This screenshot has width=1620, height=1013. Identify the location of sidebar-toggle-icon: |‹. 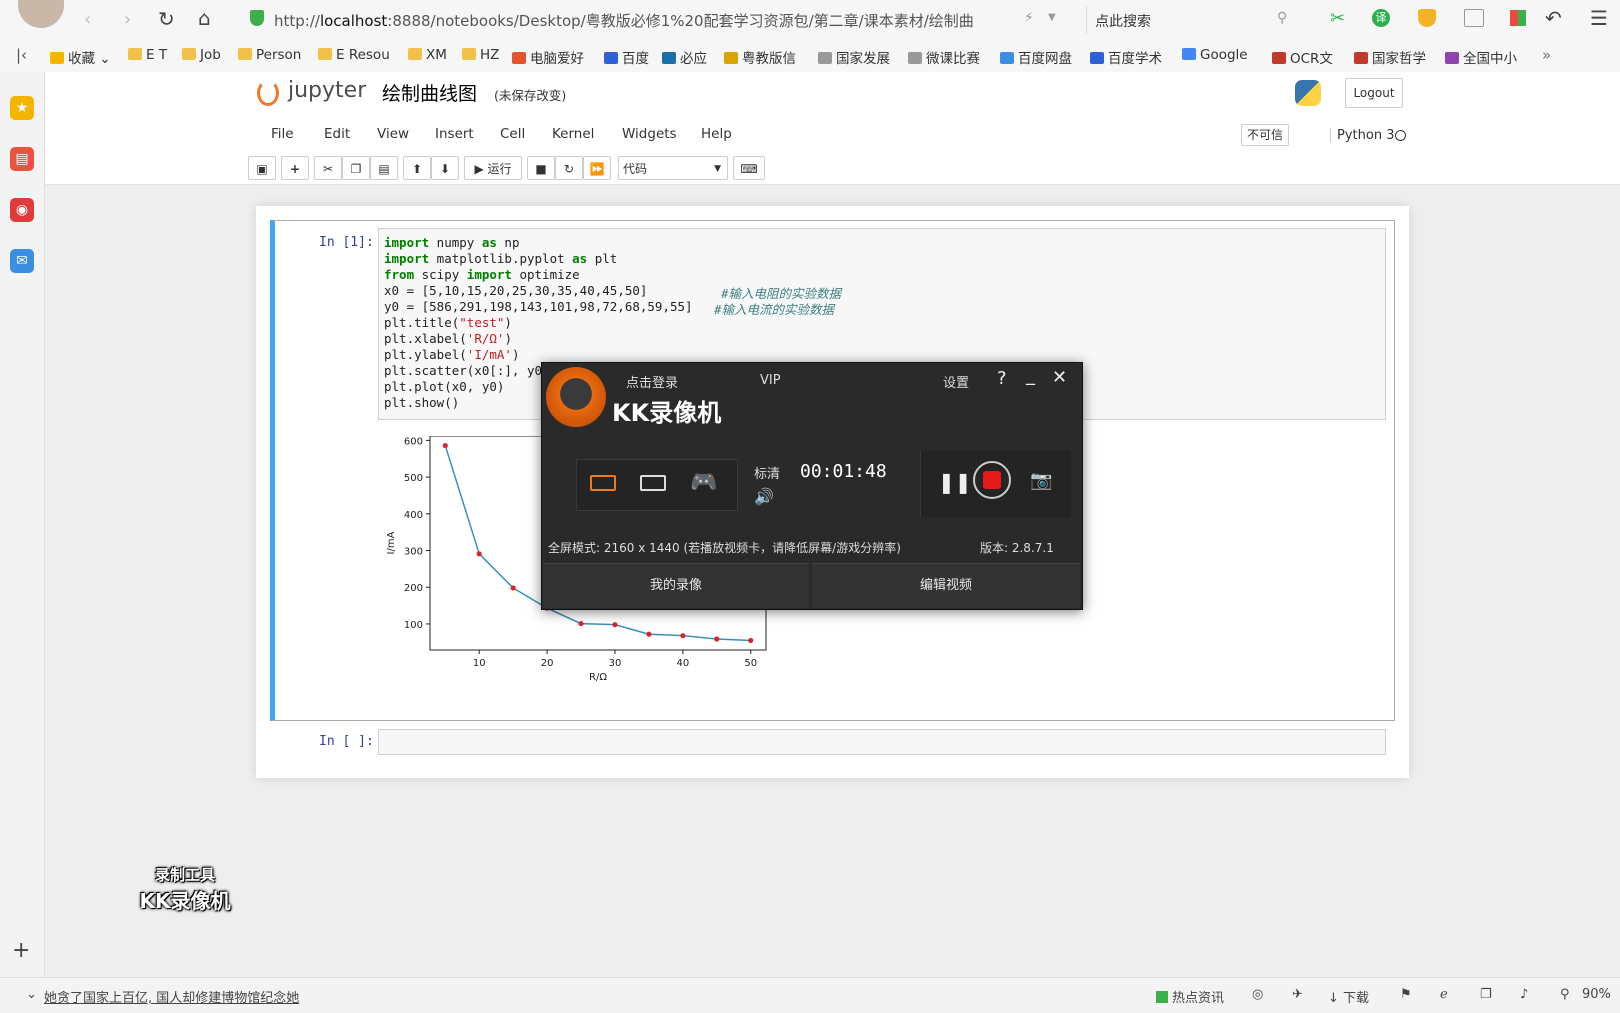
(21, 55).